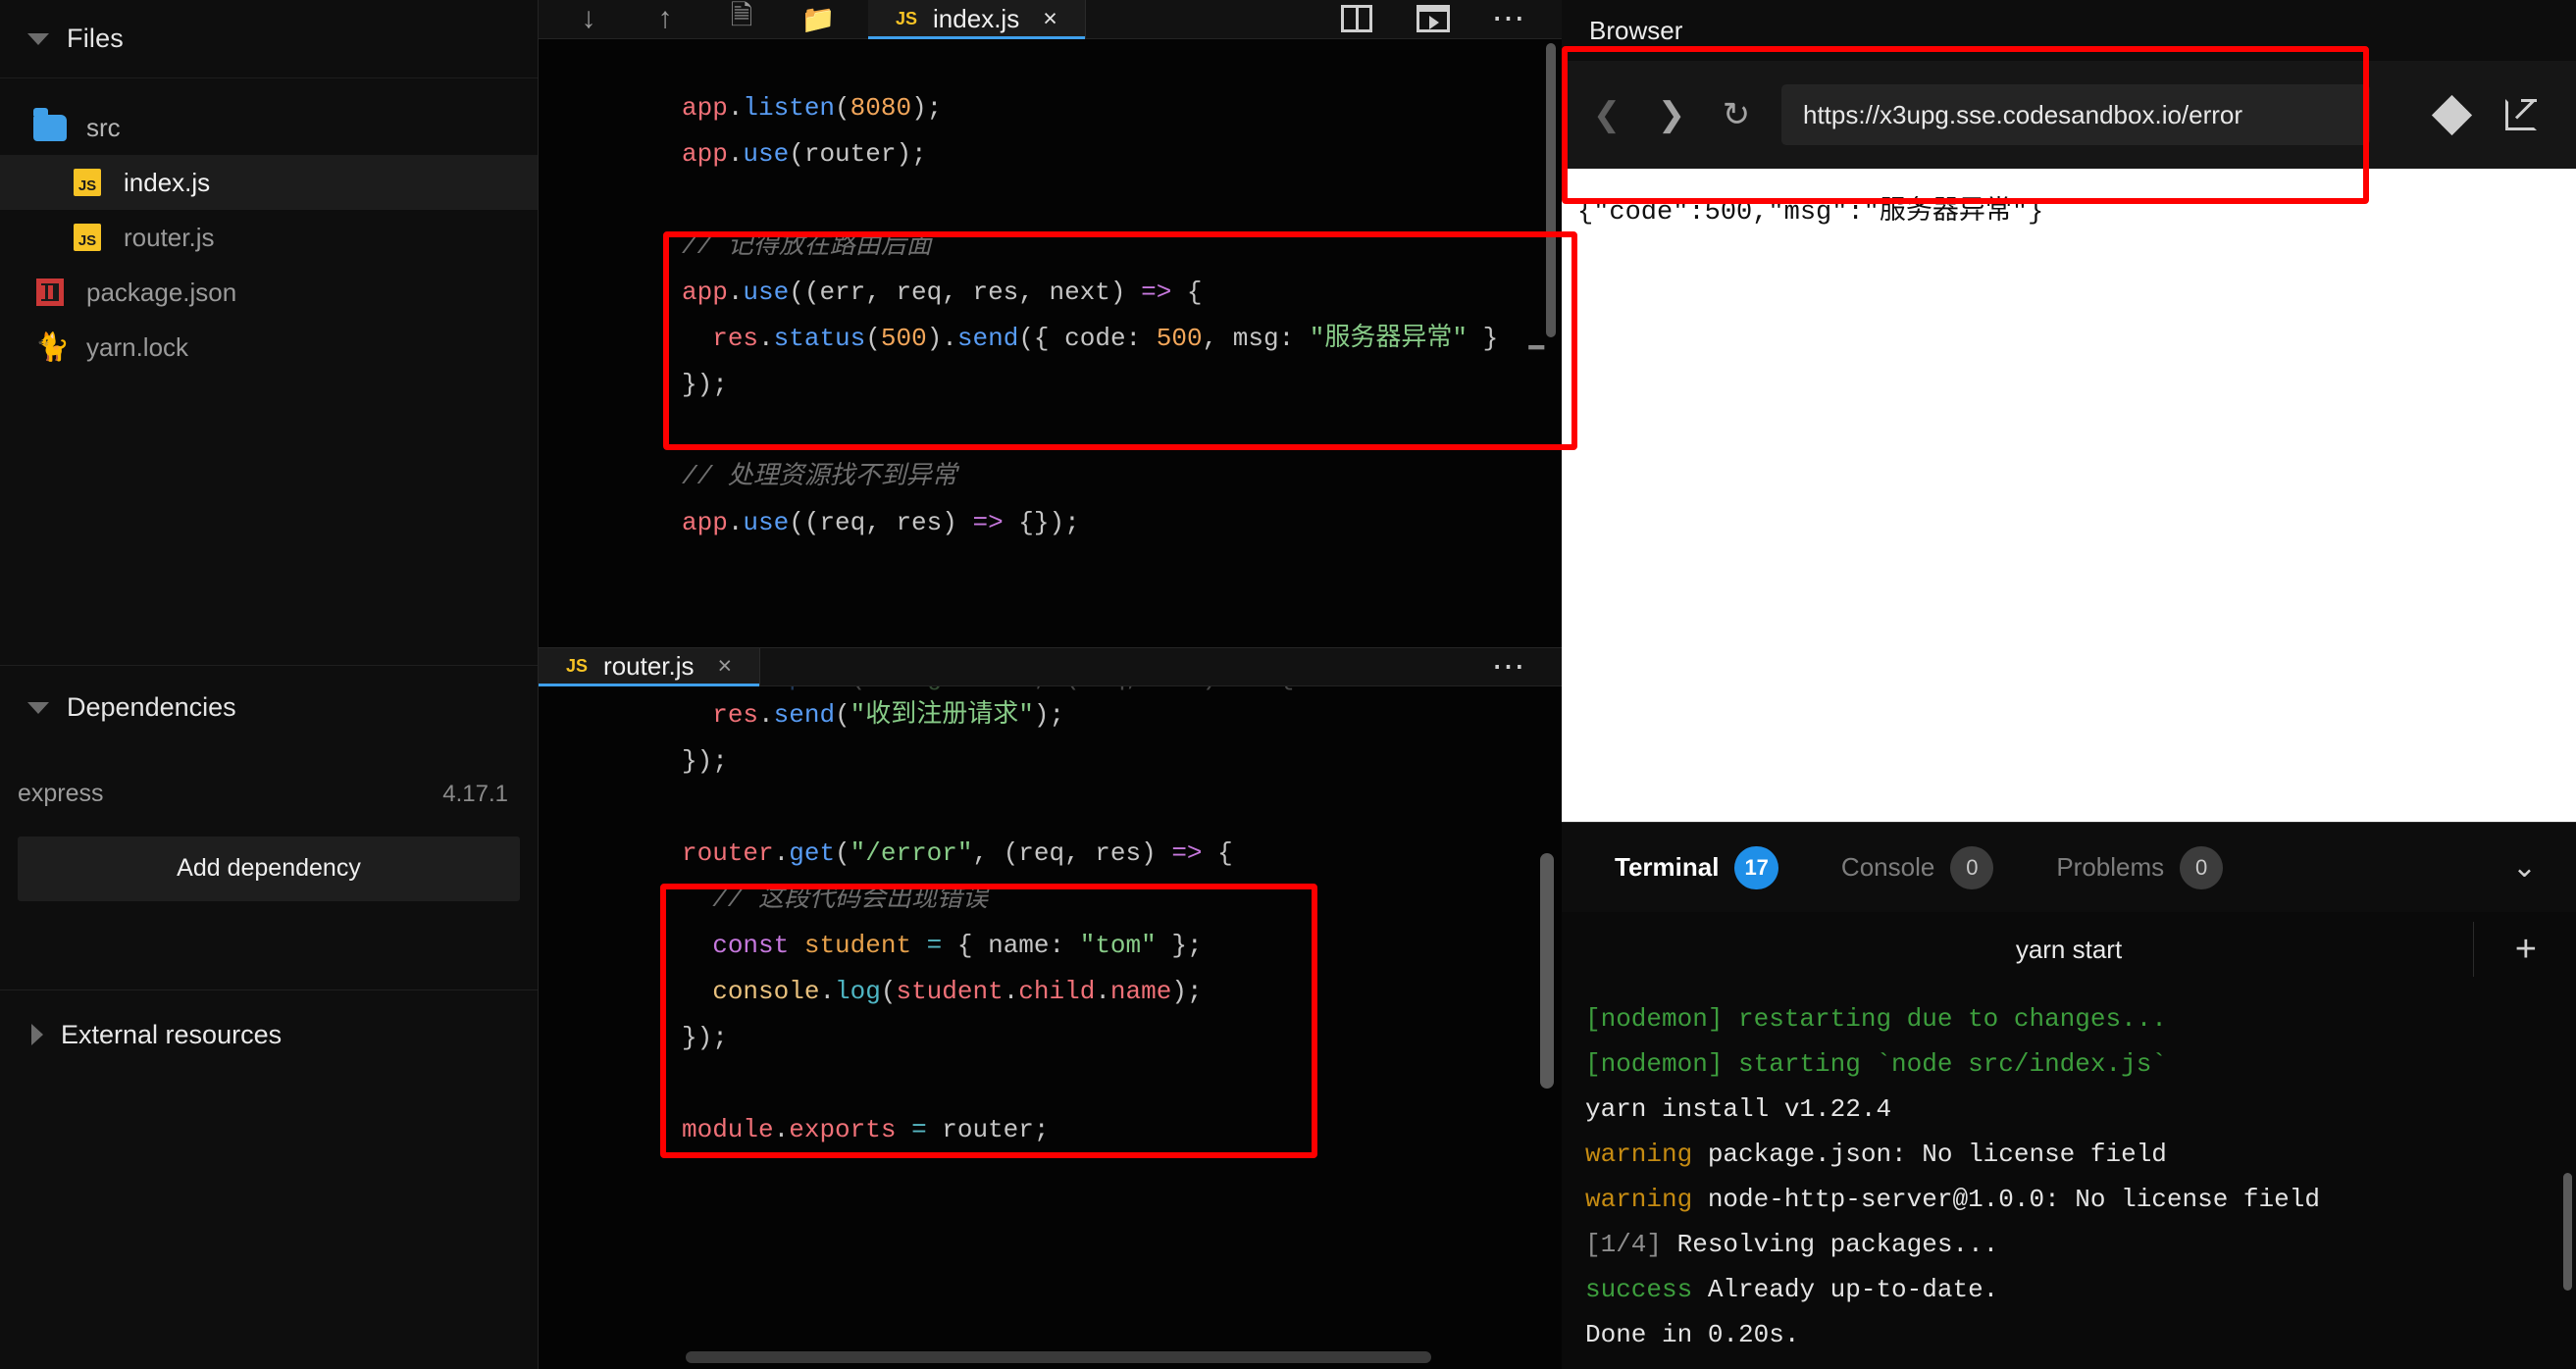 The image size is (2576, 1369). Describe the element at coordinates (804, 153) in the screenshot. I see `code-text: app.use(router);` at that location.